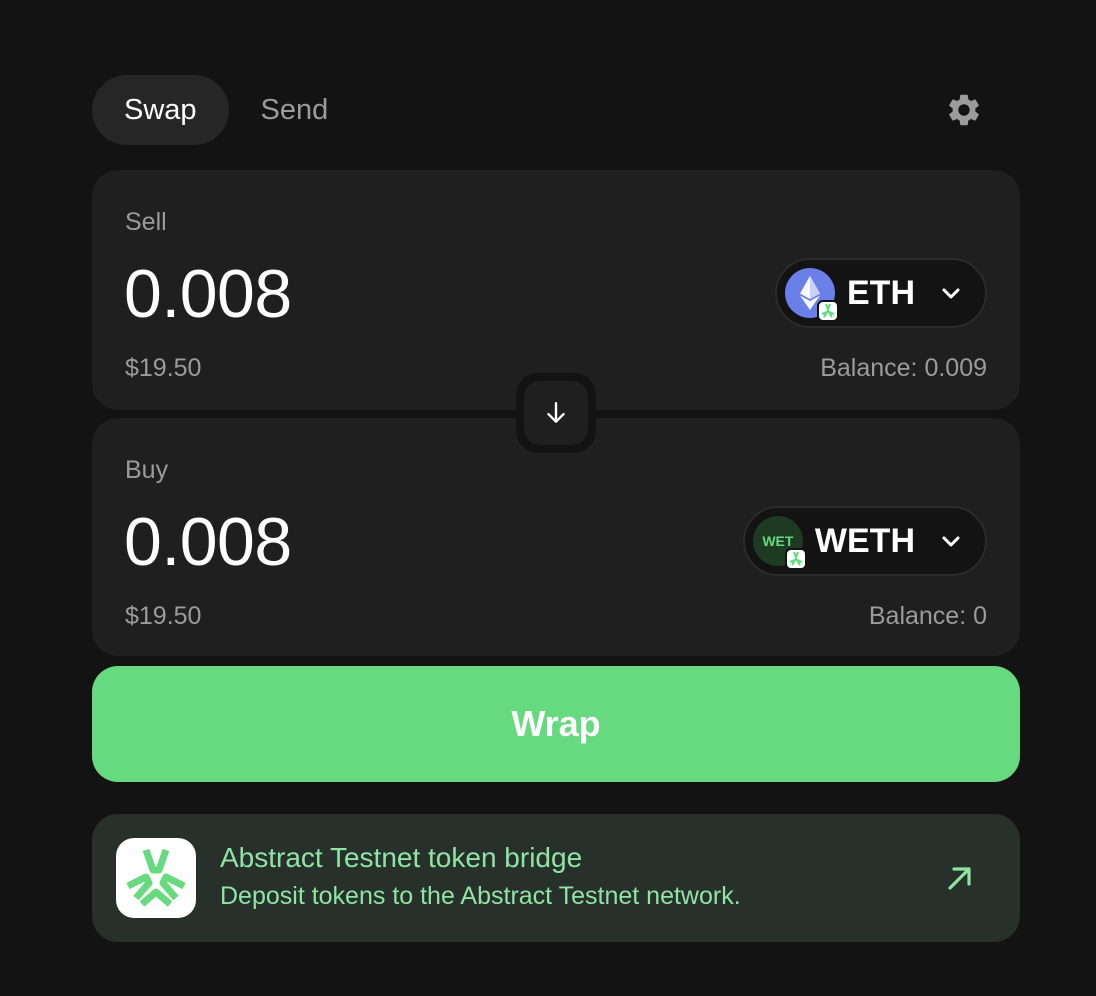  Describe the element at coordinates (959, 878) in the screenshot. I see `arrow-up-right-icon` at that location.